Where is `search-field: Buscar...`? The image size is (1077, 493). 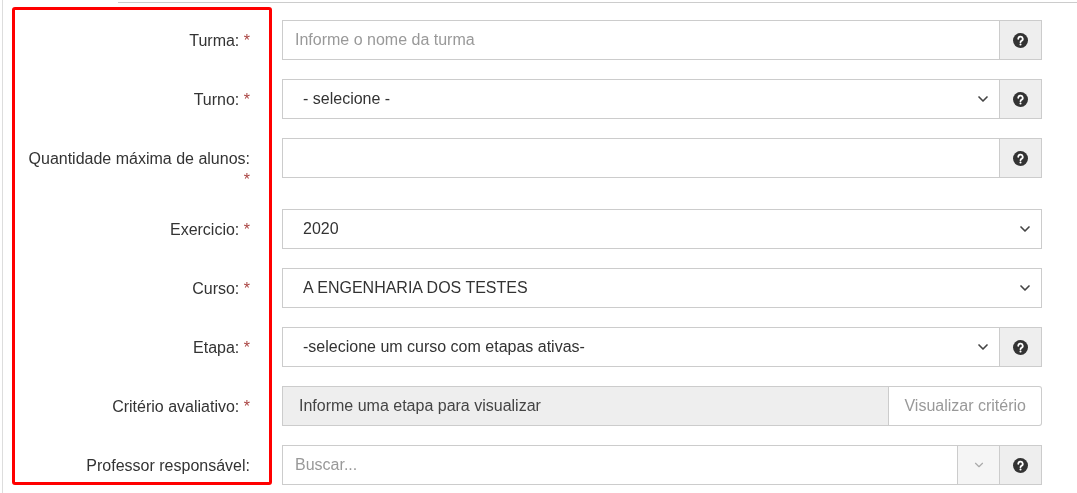
search-field: Buscar... is located at coordinates (620, 465).